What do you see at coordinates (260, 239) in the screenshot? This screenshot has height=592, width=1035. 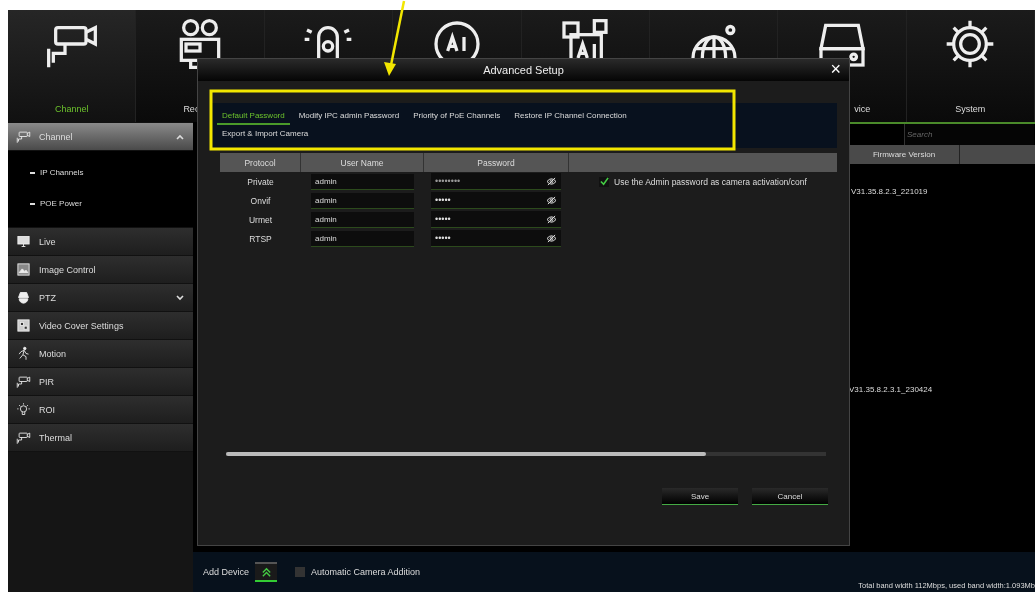 I see `protocol-label: RTSP` at bounding box center [260, 239].